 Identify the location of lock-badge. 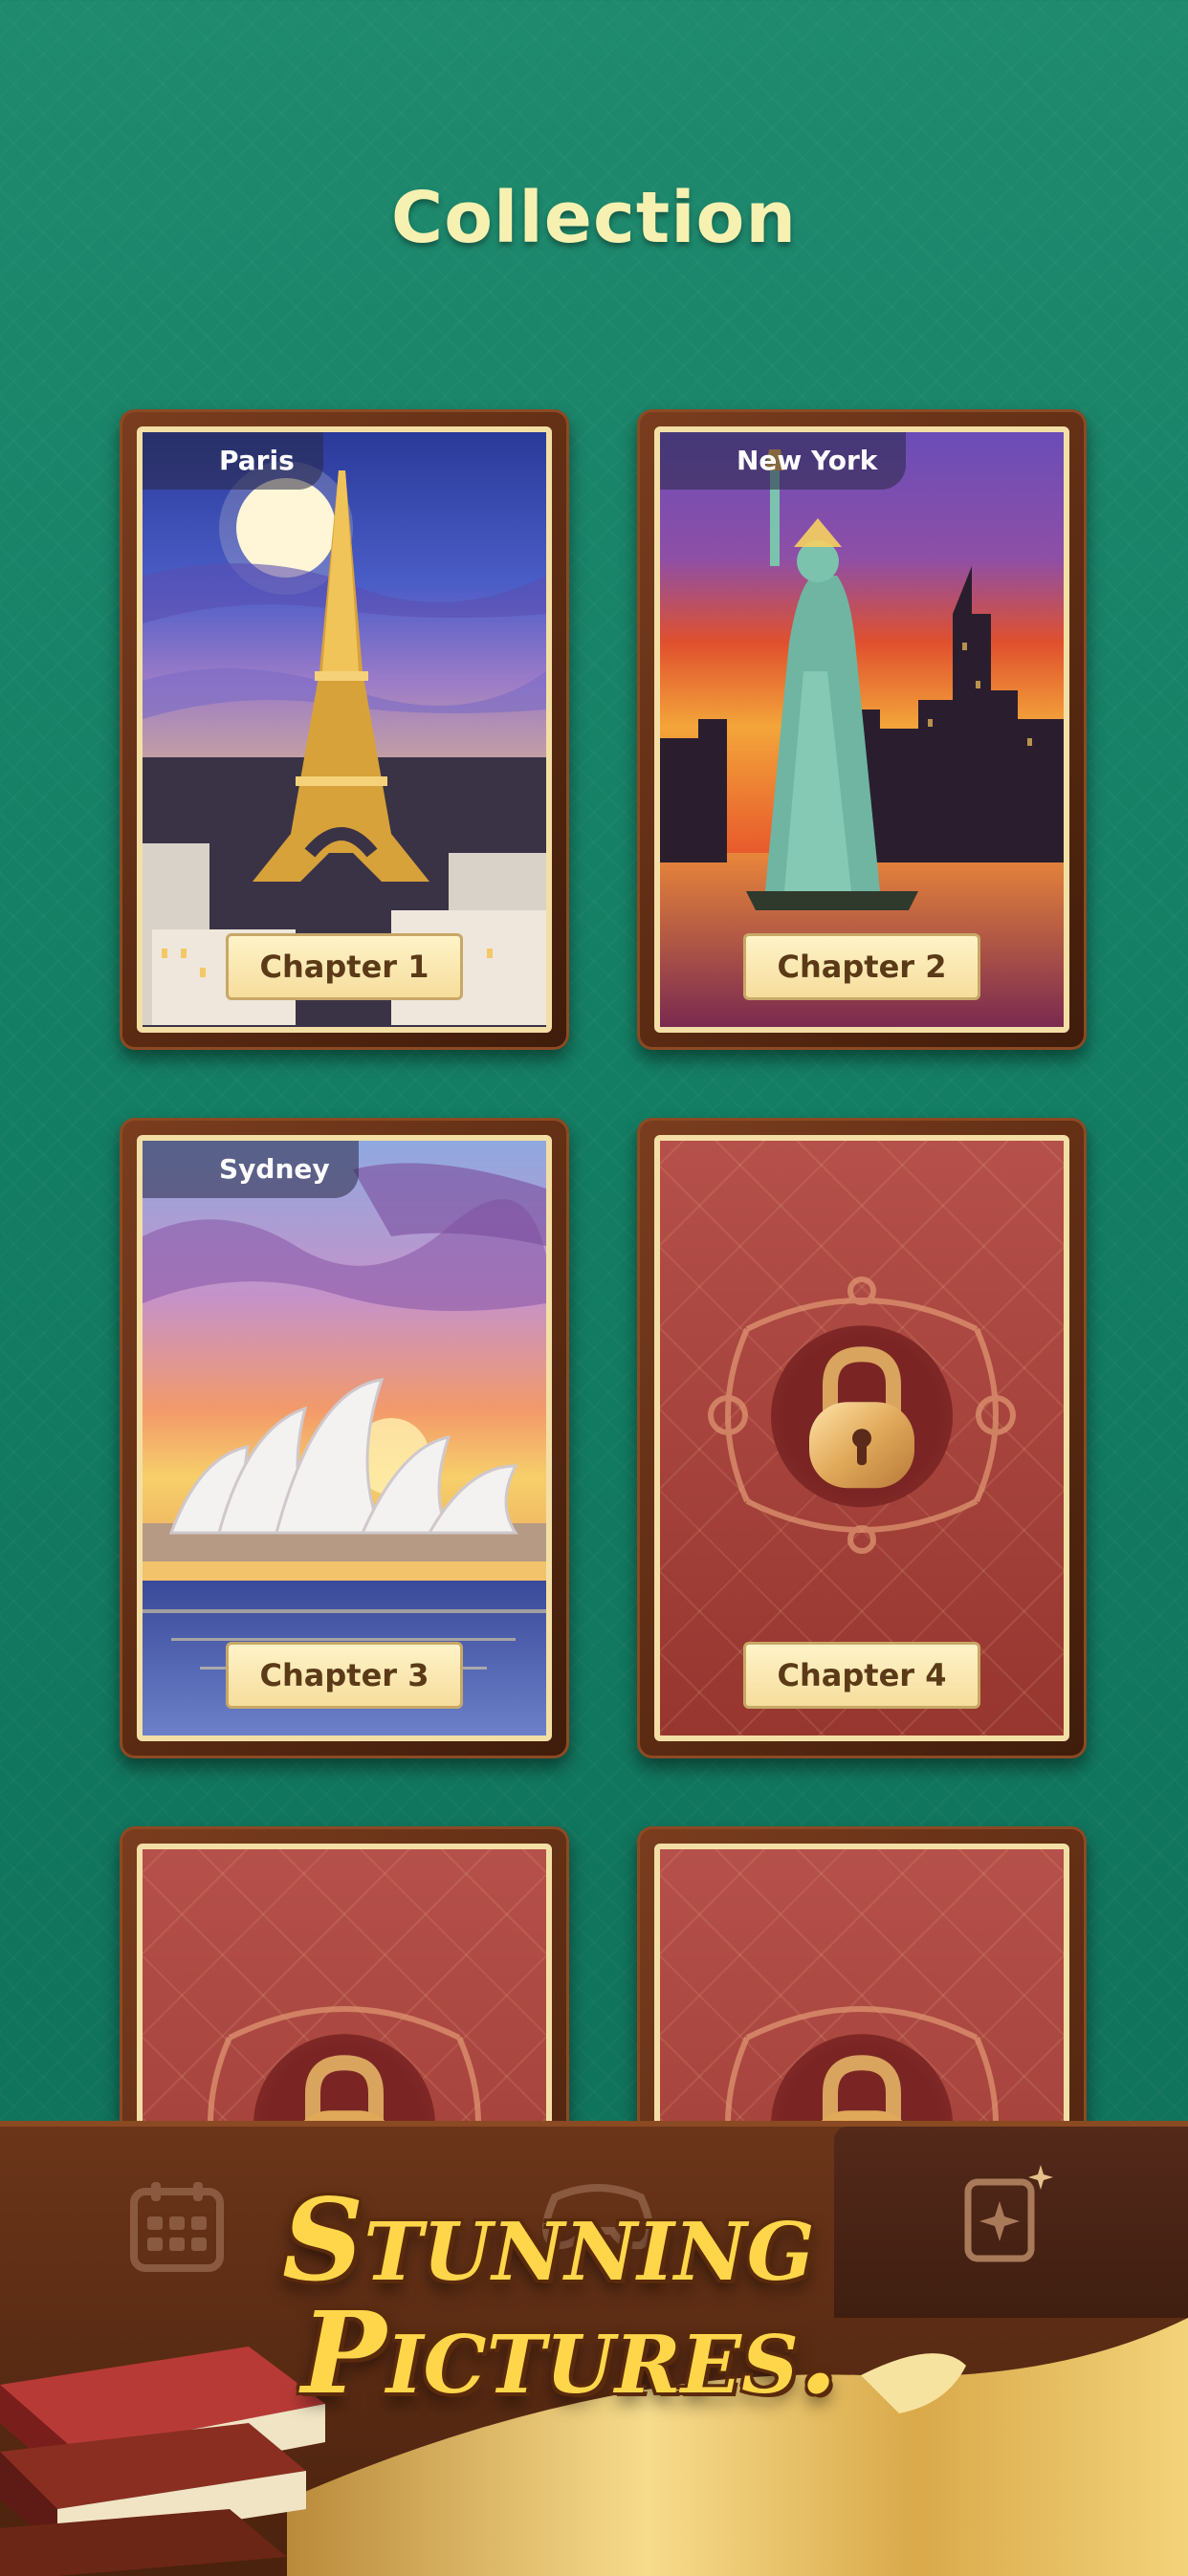
(862, 1416).